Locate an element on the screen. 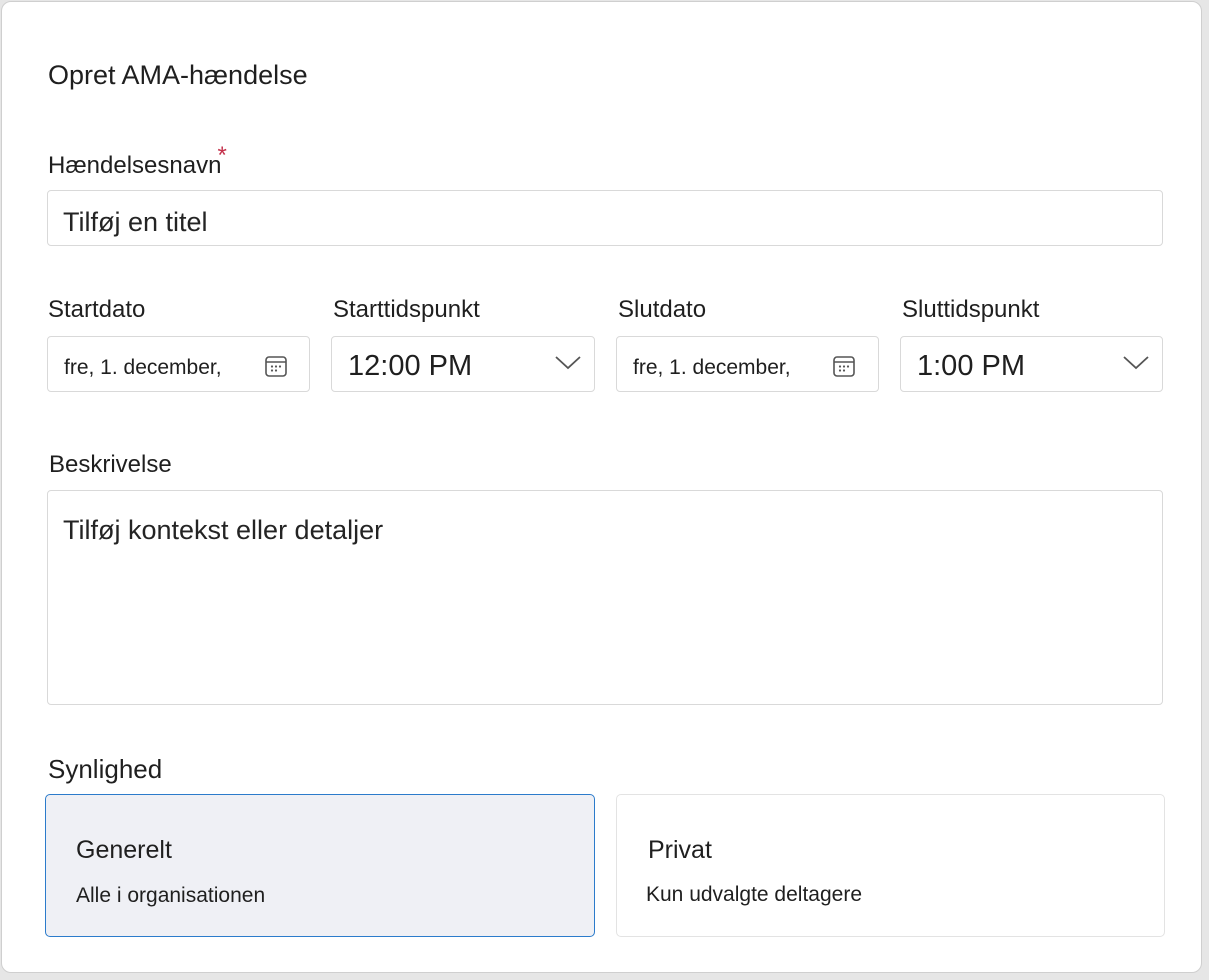  visibility-option-title: Privat is located at coordinates (680, 850).